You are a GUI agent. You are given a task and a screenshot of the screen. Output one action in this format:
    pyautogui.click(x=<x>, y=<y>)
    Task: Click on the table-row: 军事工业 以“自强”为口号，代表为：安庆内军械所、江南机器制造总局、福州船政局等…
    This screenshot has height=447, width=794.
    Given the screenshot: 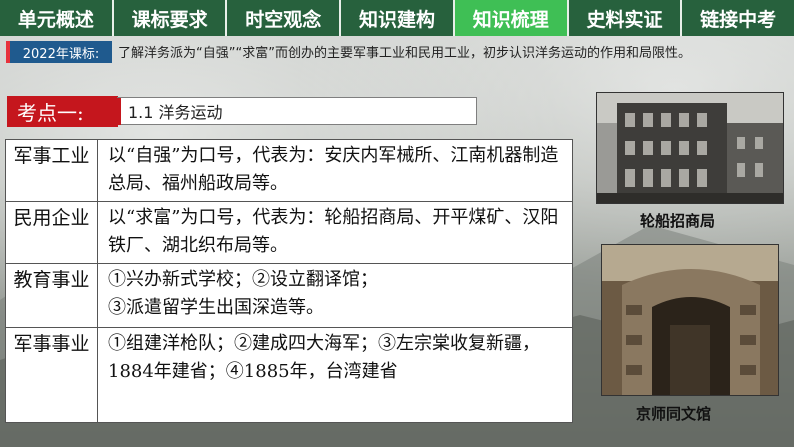 What is the action you would take?
    pyautogui.click(x=289, y=170)
    